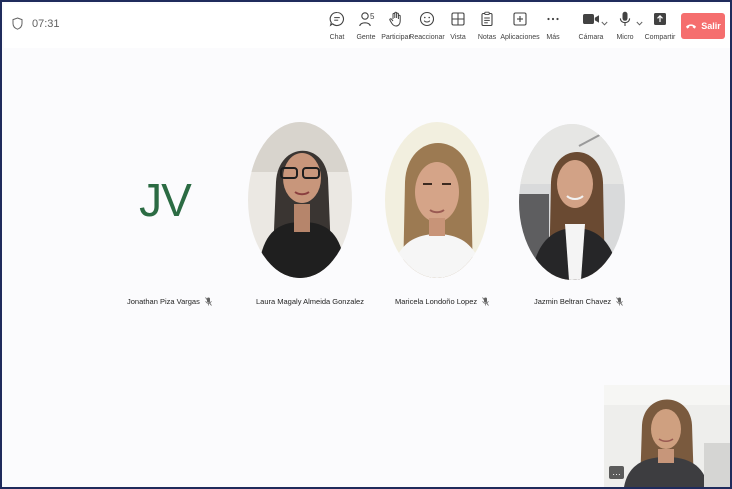 The image size is (732, 489). Describe the element at coordinates (711, 26) in the screenshot. I see `leave-label: Salir` at that location.